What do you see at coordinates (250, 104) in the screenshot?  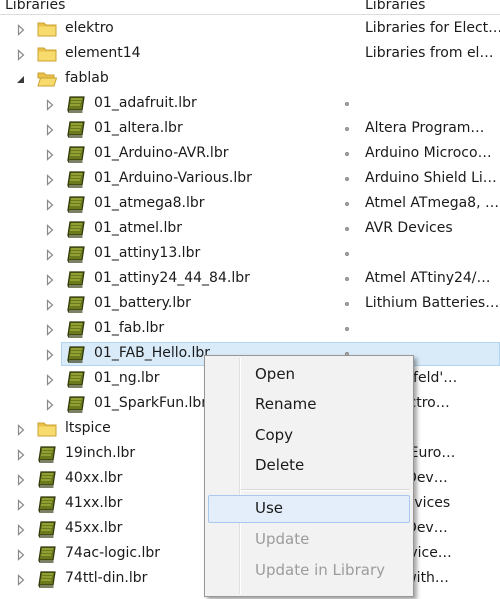 I see `tree-row: 01_adafruit.lbr` at bounding box center [250, 104].